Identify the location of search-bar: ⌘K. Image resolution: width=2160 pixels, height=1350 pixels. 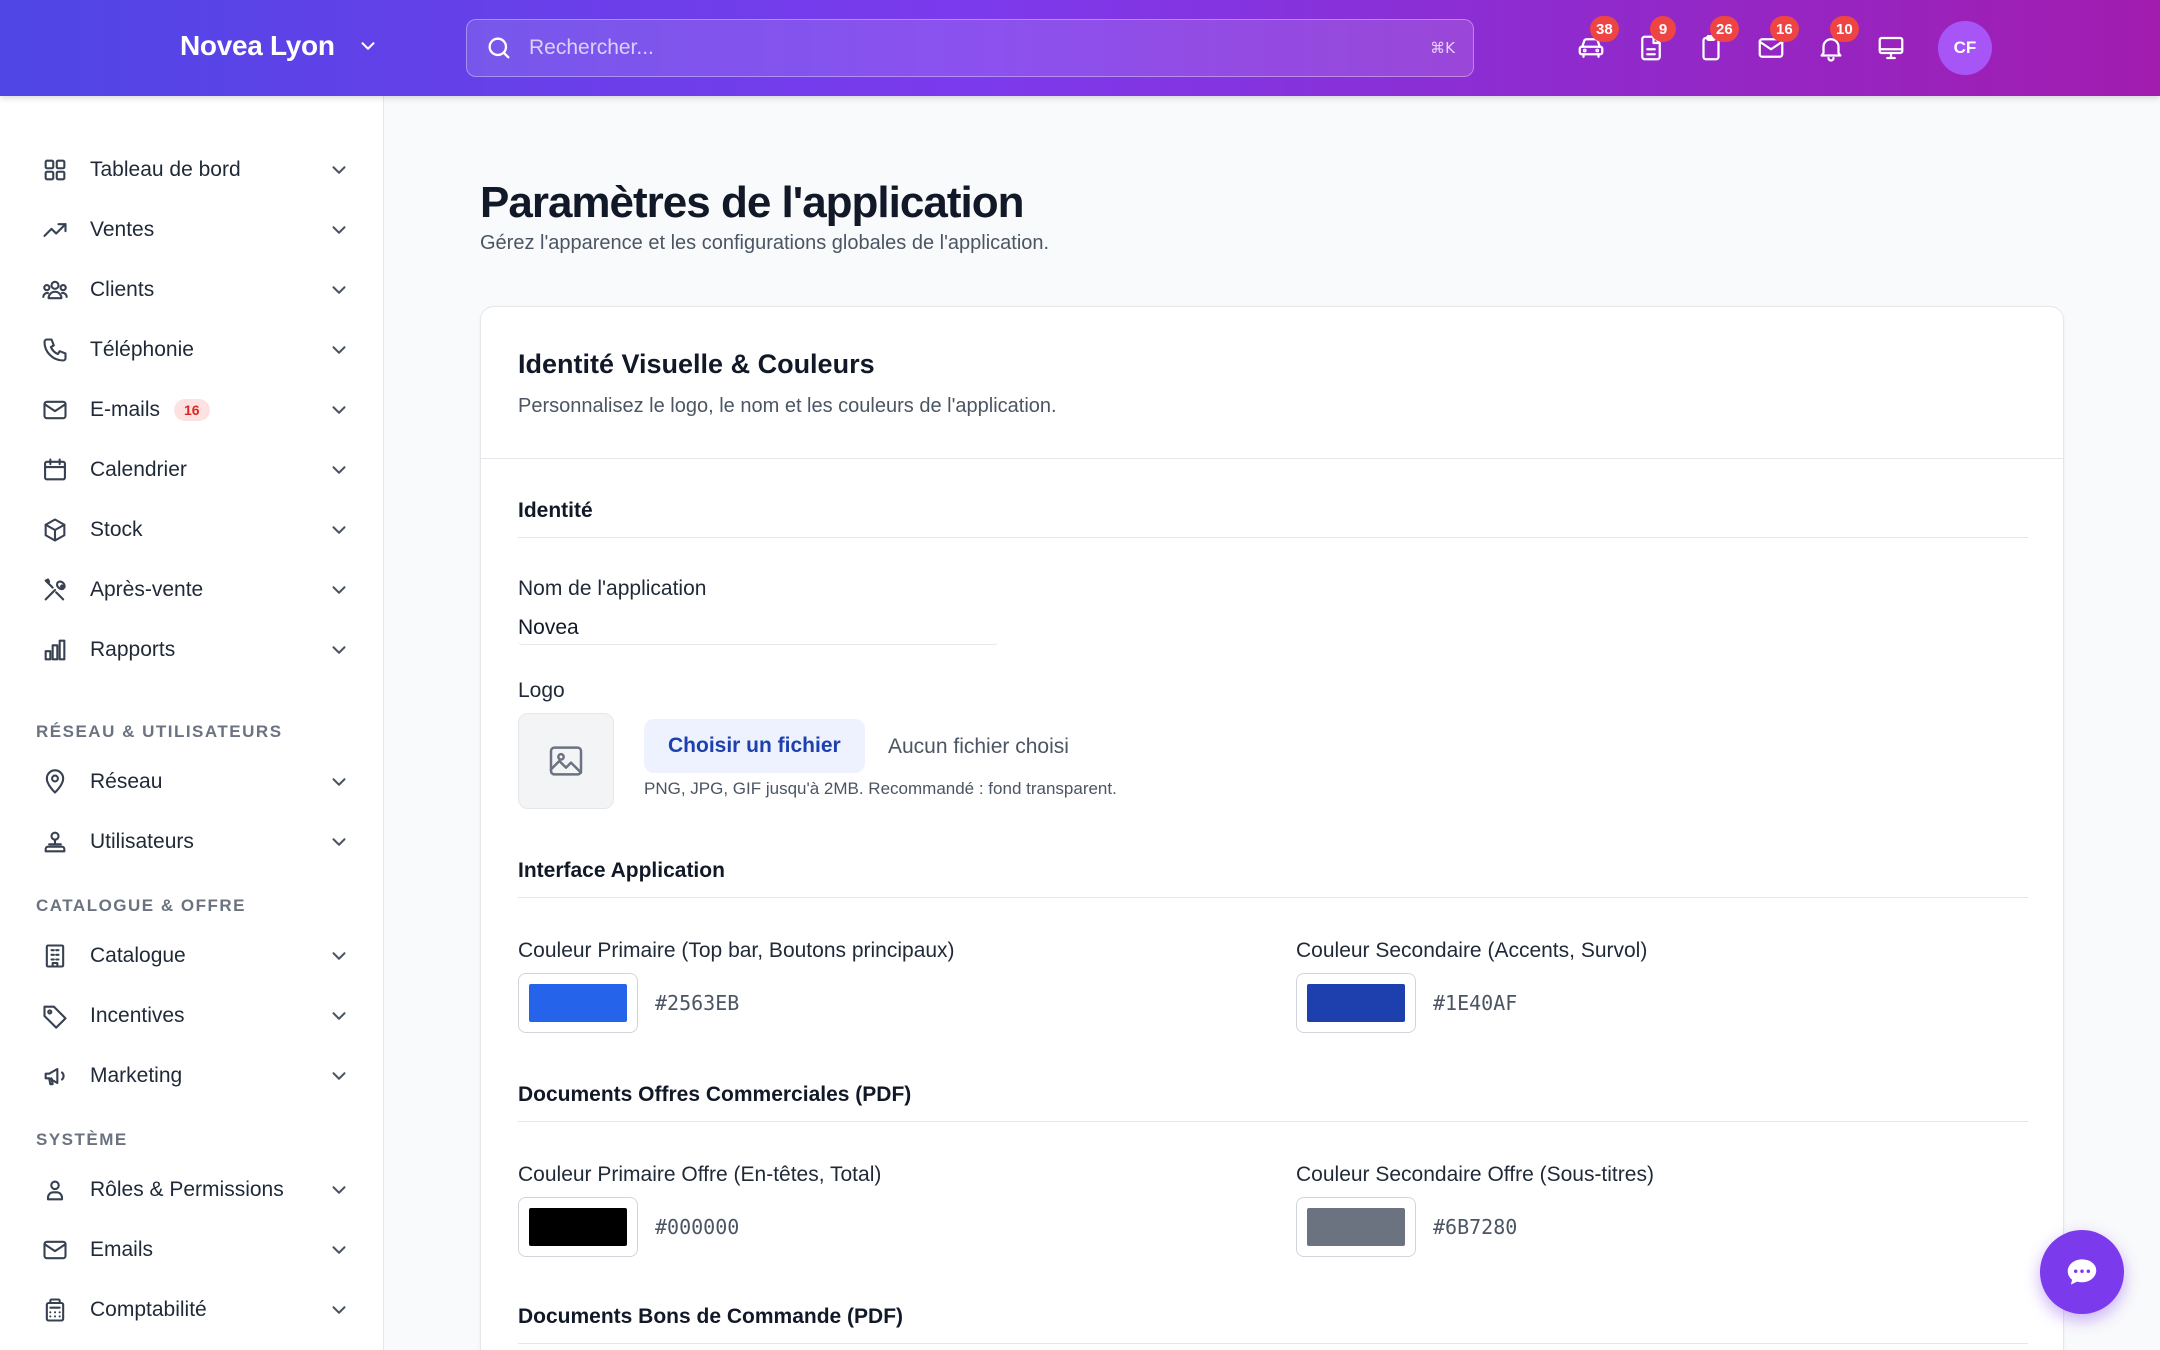
(970, 48).